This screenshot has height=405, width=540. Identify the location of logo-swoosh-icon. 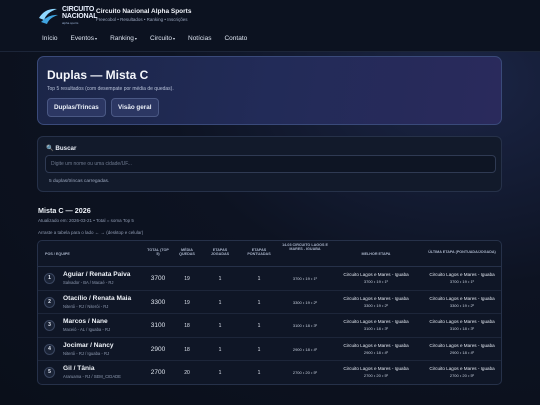
(48, 16).